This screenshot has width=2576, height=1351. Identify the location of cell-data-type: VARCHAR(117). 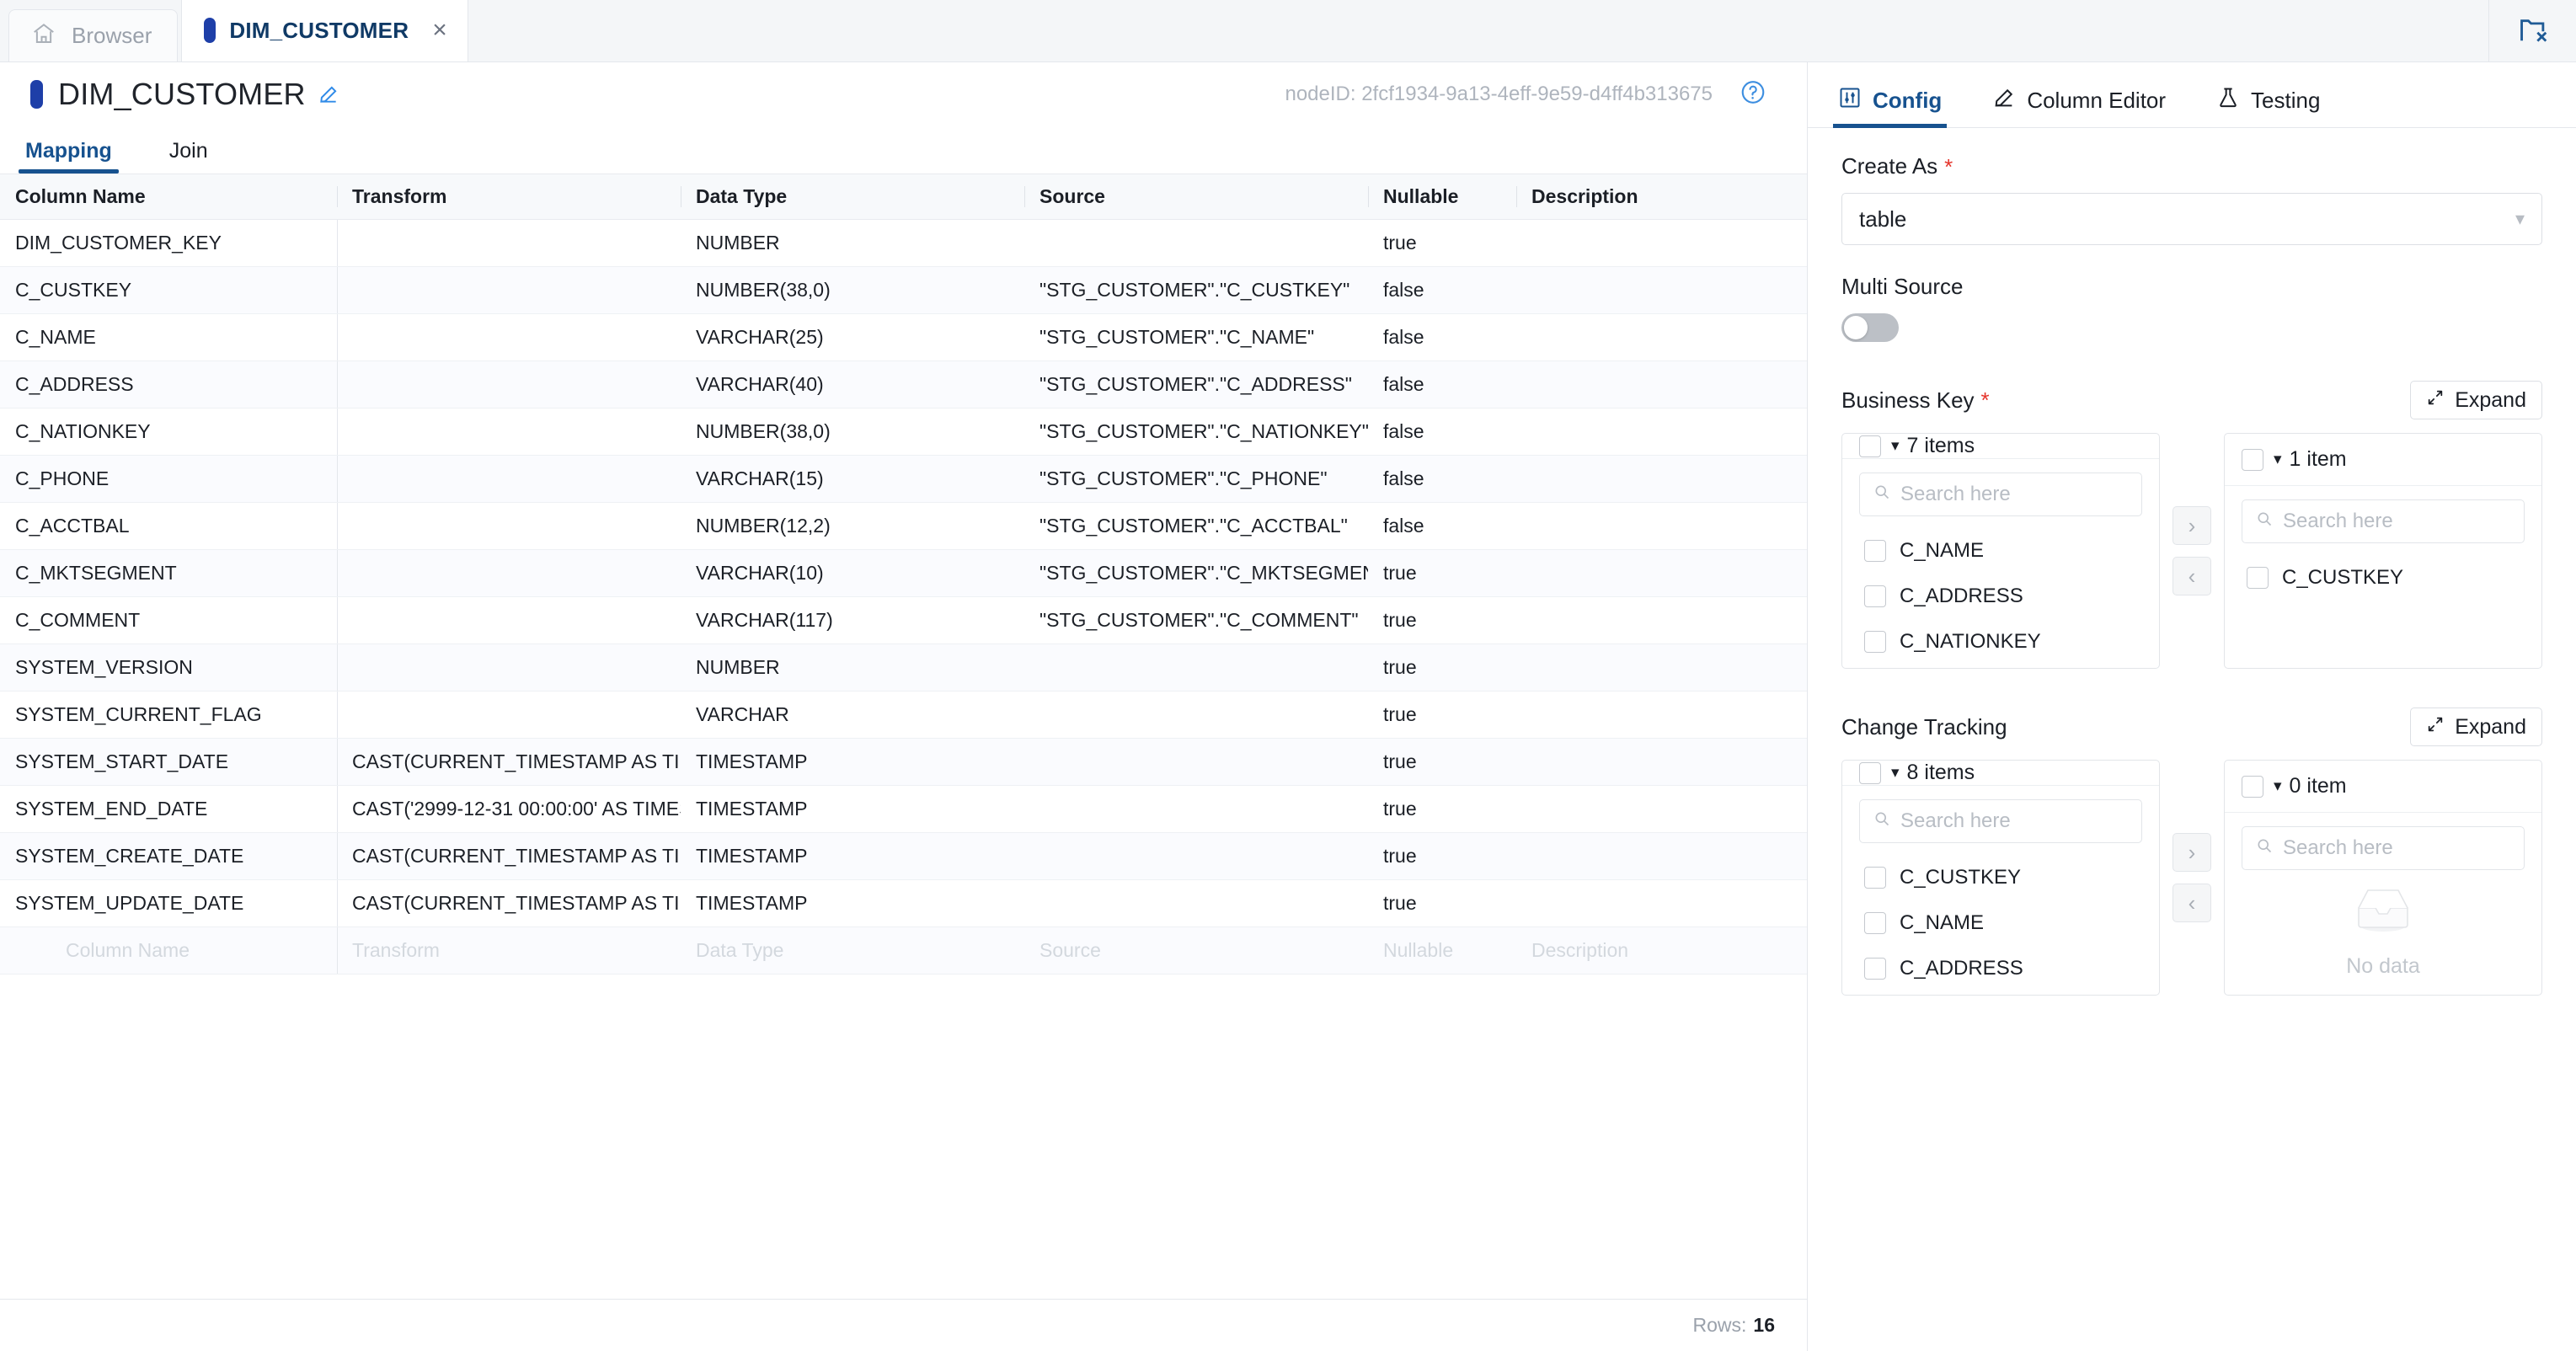
(852, 620).